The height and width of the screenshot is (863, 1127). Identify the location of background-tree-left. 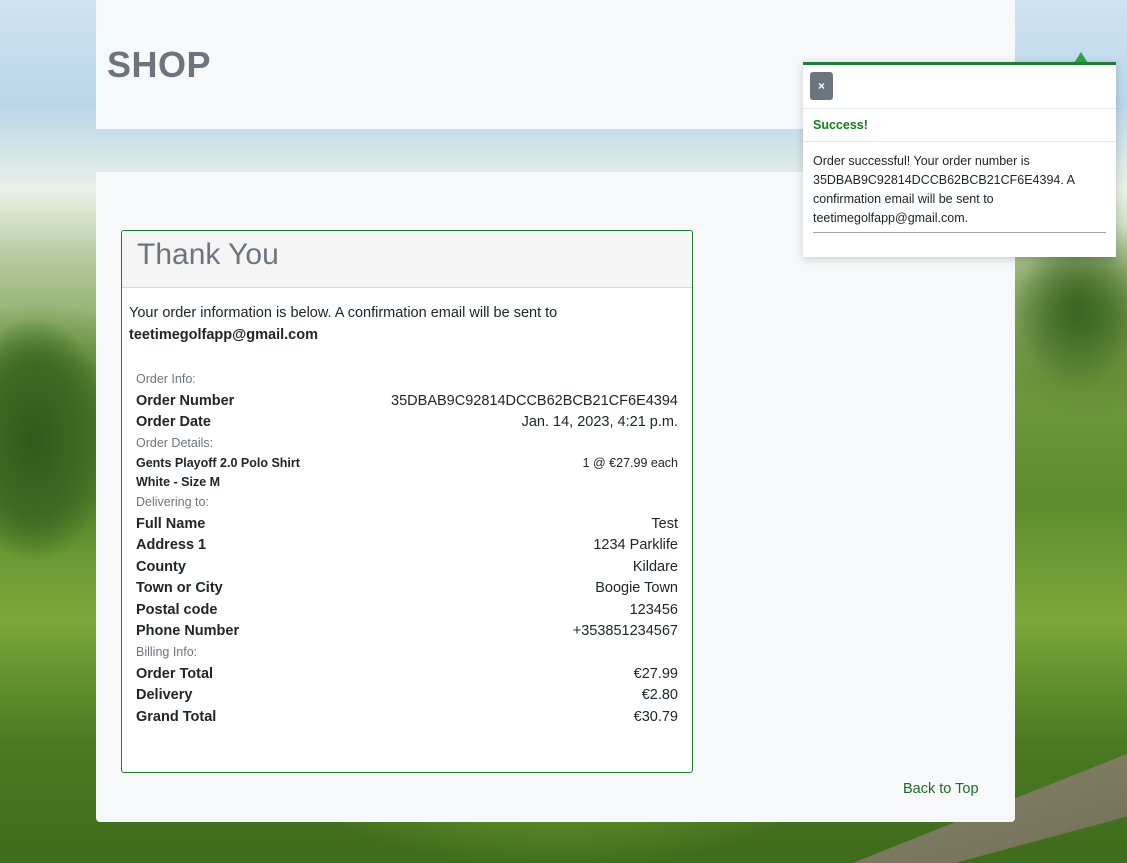
(55, 440).